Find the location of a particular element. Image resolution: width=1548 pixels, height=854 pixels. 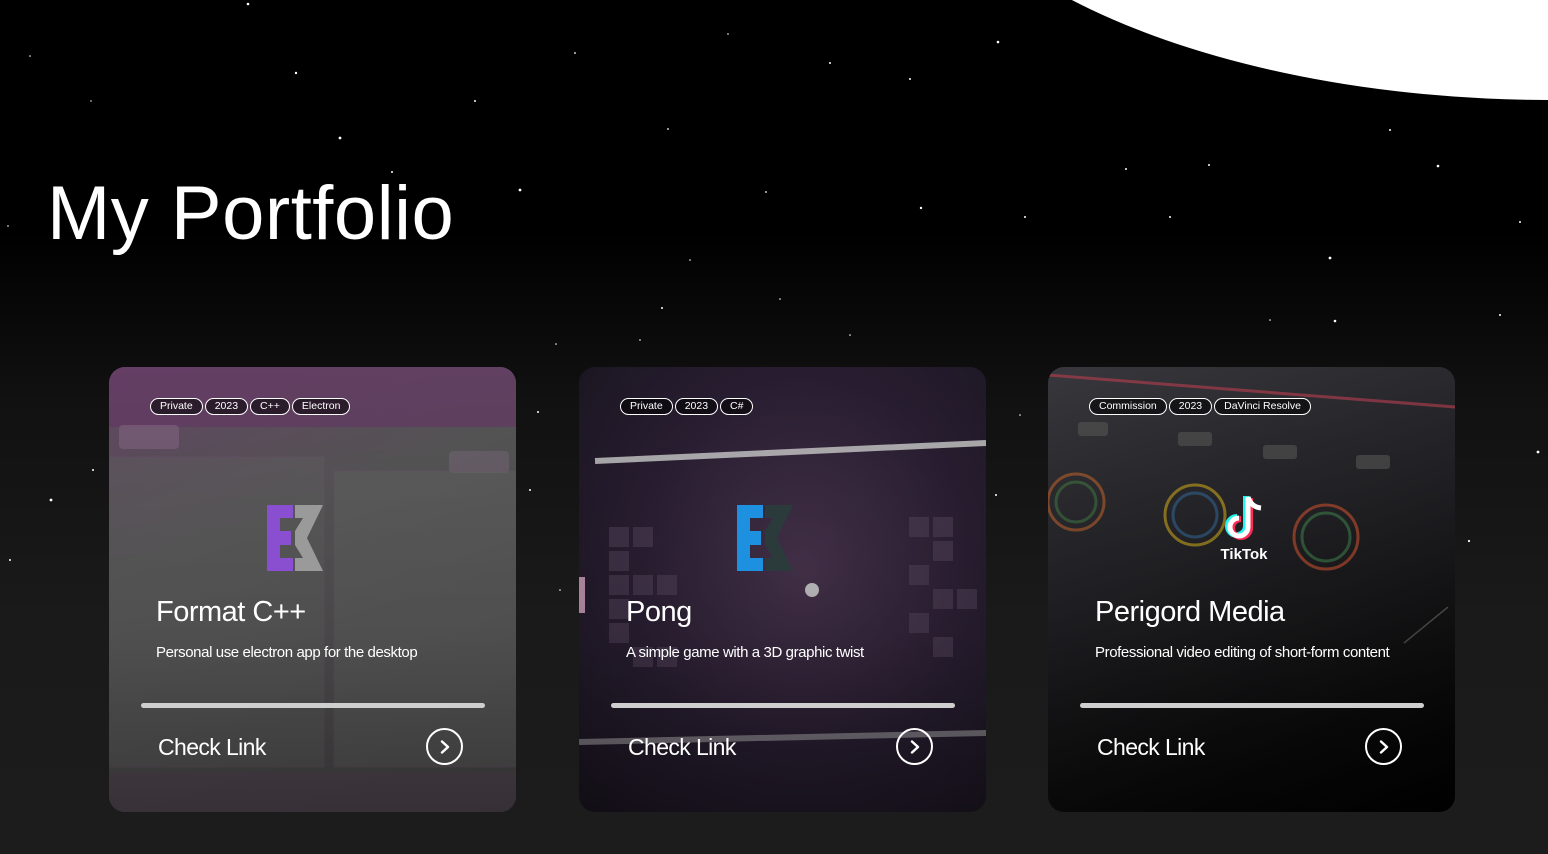

page-title: My Portfolio is located at coordinates (251, 213).